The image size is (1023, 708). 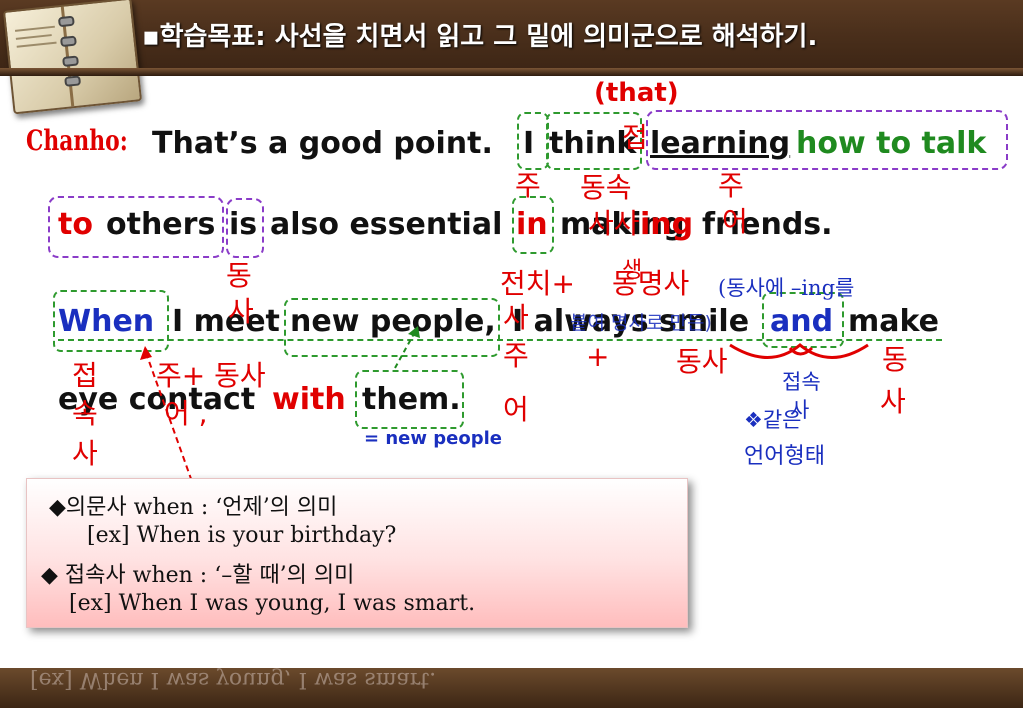 What do you see at coordinates (735, 221) in the screenshot?
I see `annotation-eo-right: 어` at bounding box center [735, 221].